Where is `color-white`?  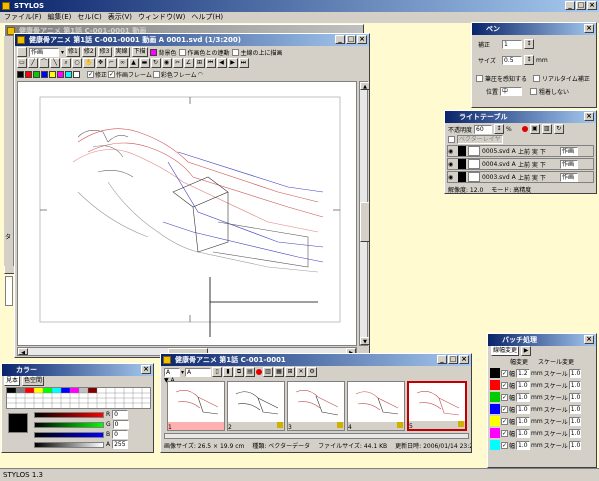
color-white is located at coordinates (76, 74).